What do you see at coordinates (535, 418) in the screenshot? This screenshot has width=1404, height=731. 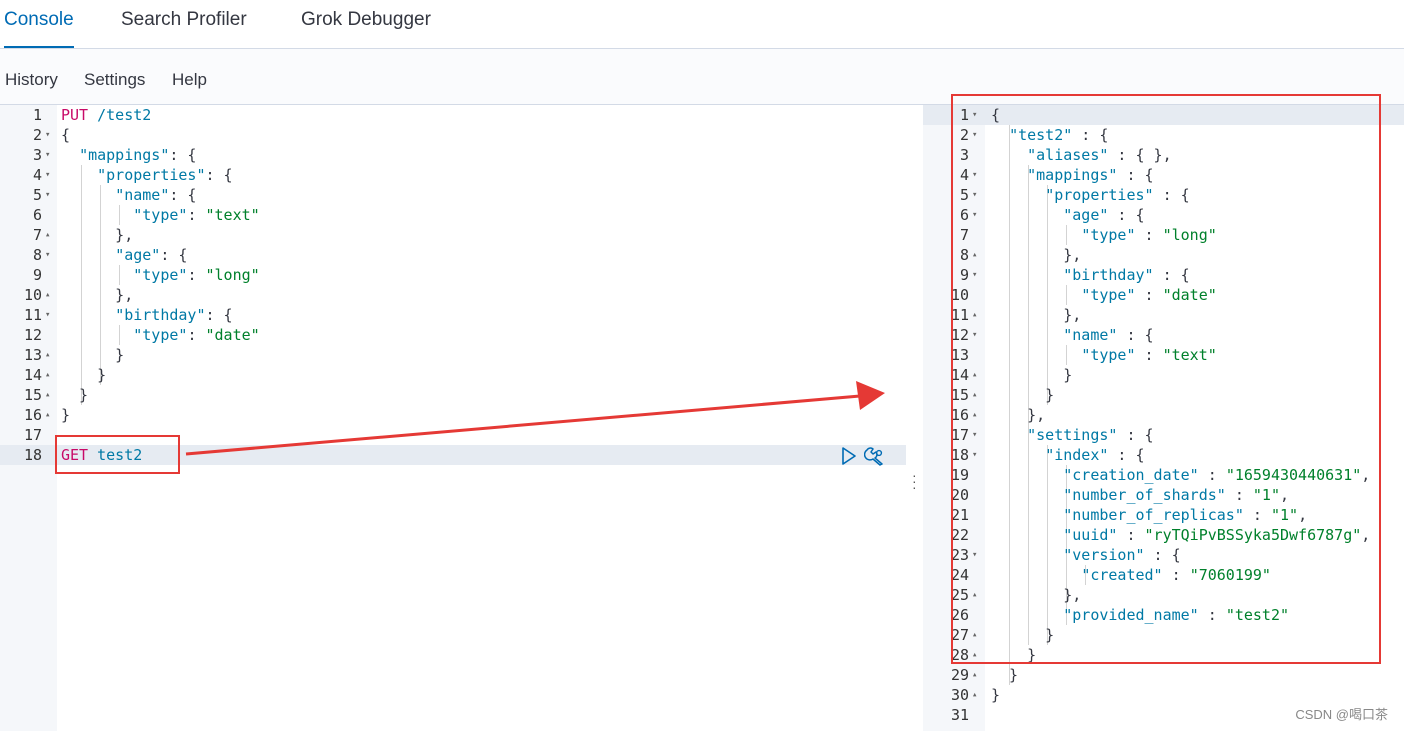 I see `annotation-arrow` at bounding box center [535, 418].